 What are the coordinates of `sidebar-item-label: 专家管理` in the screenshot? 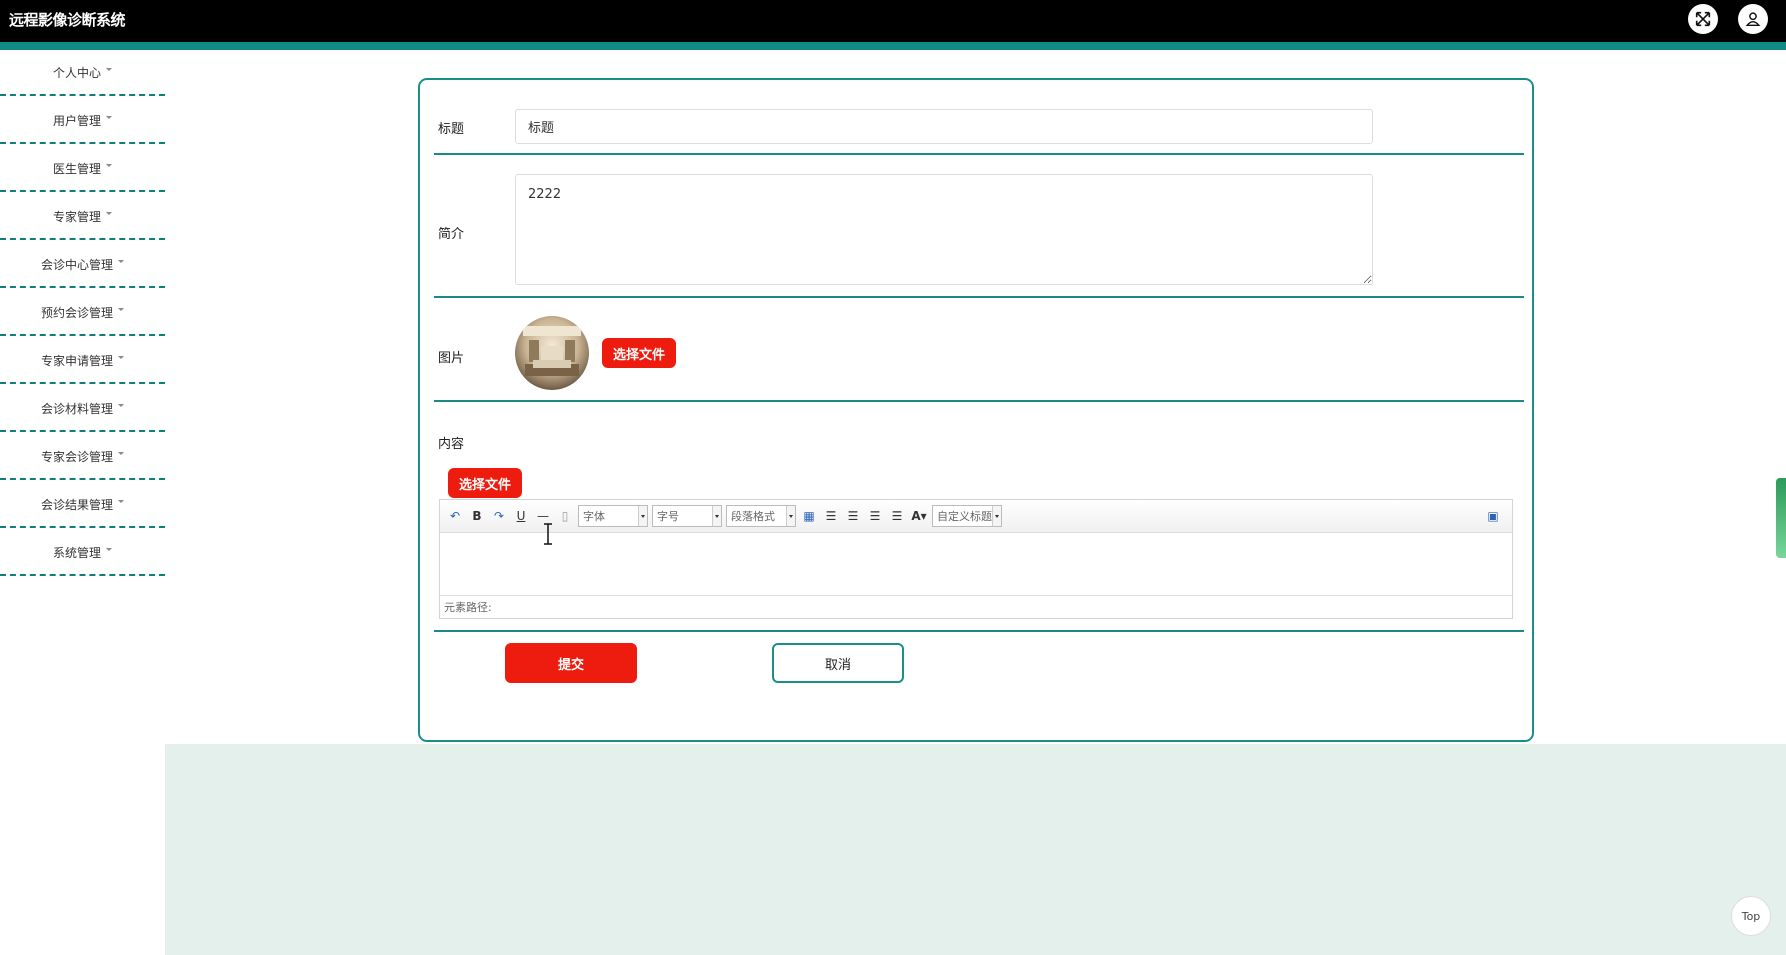 It's located at (76, 216).